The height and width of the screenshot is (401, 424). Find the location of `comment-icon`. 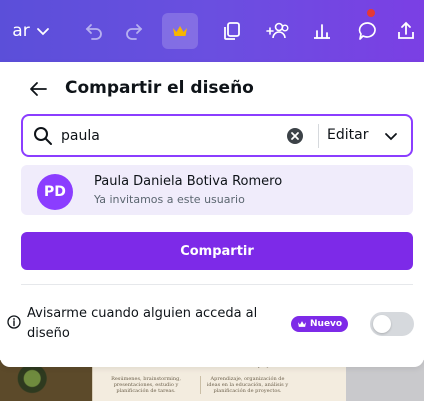

comment-icon is located at coordinates (367, 31).